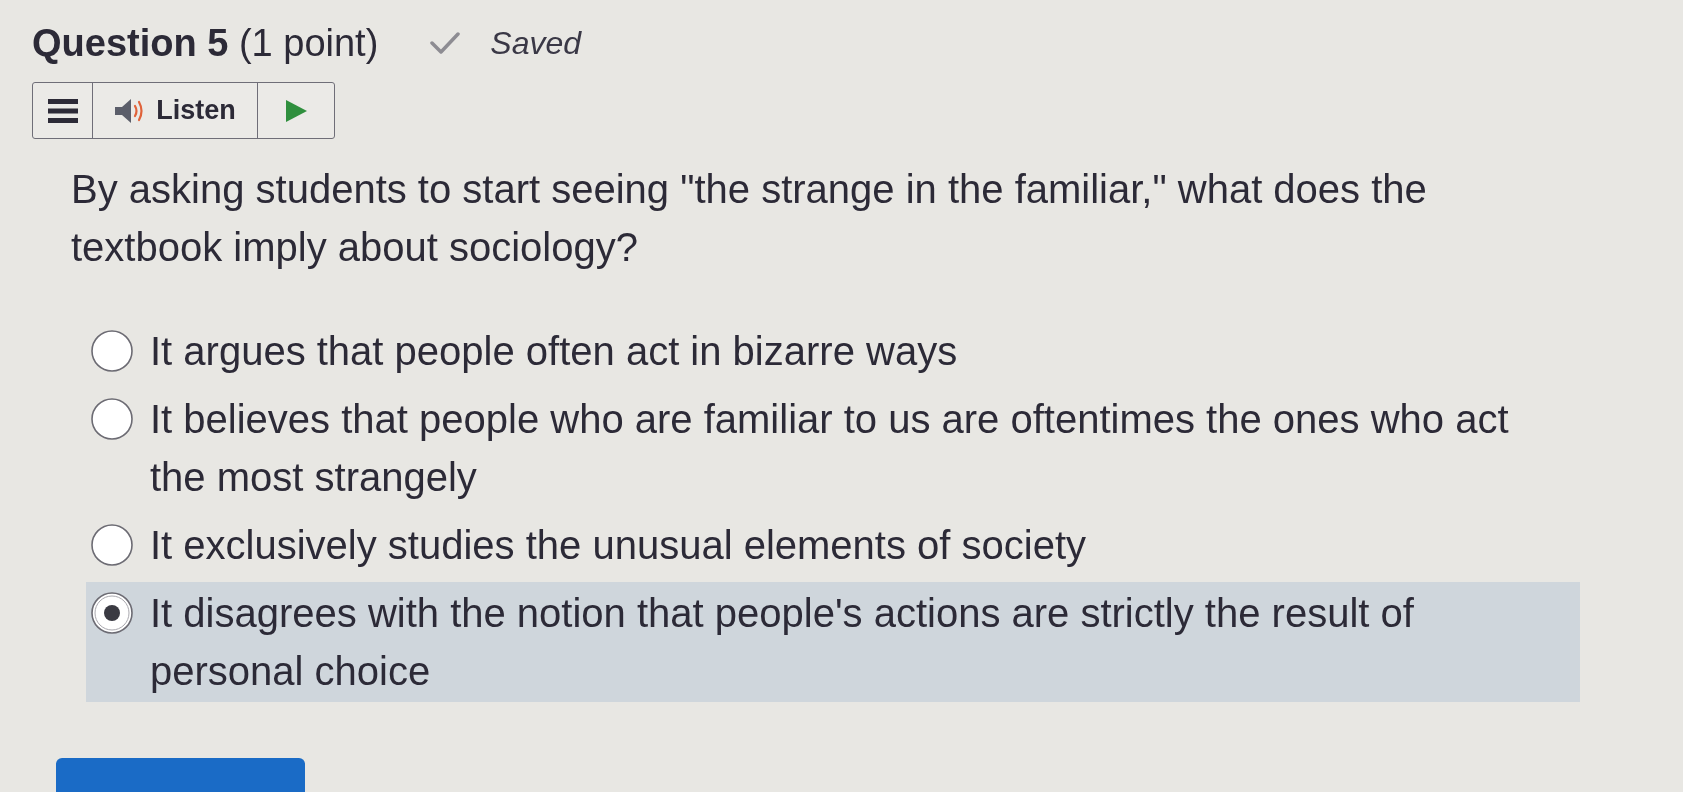 This screenshot has width=1683, height=792. What do you see at coordinates (782, 642) in the screenshot?
I see `option-text: It disagrees with the notion that people's actions are strictly the result of personal choice` at bounding box center [782, 642].